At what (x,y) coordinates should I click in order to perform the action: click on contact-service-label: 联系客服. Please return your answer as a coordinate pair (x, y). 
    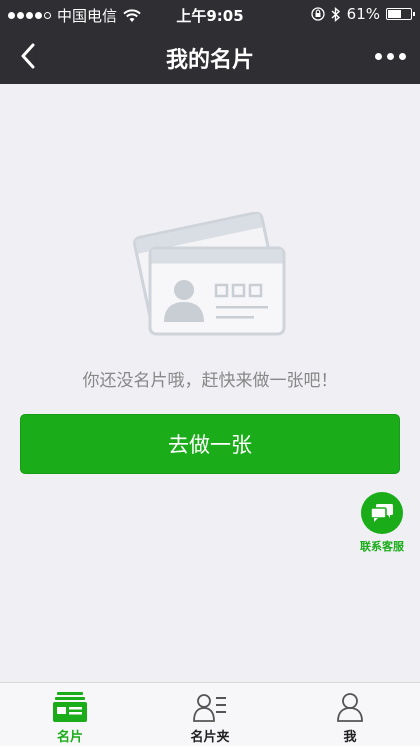
    Looking at the image, I should click on (382, 546).